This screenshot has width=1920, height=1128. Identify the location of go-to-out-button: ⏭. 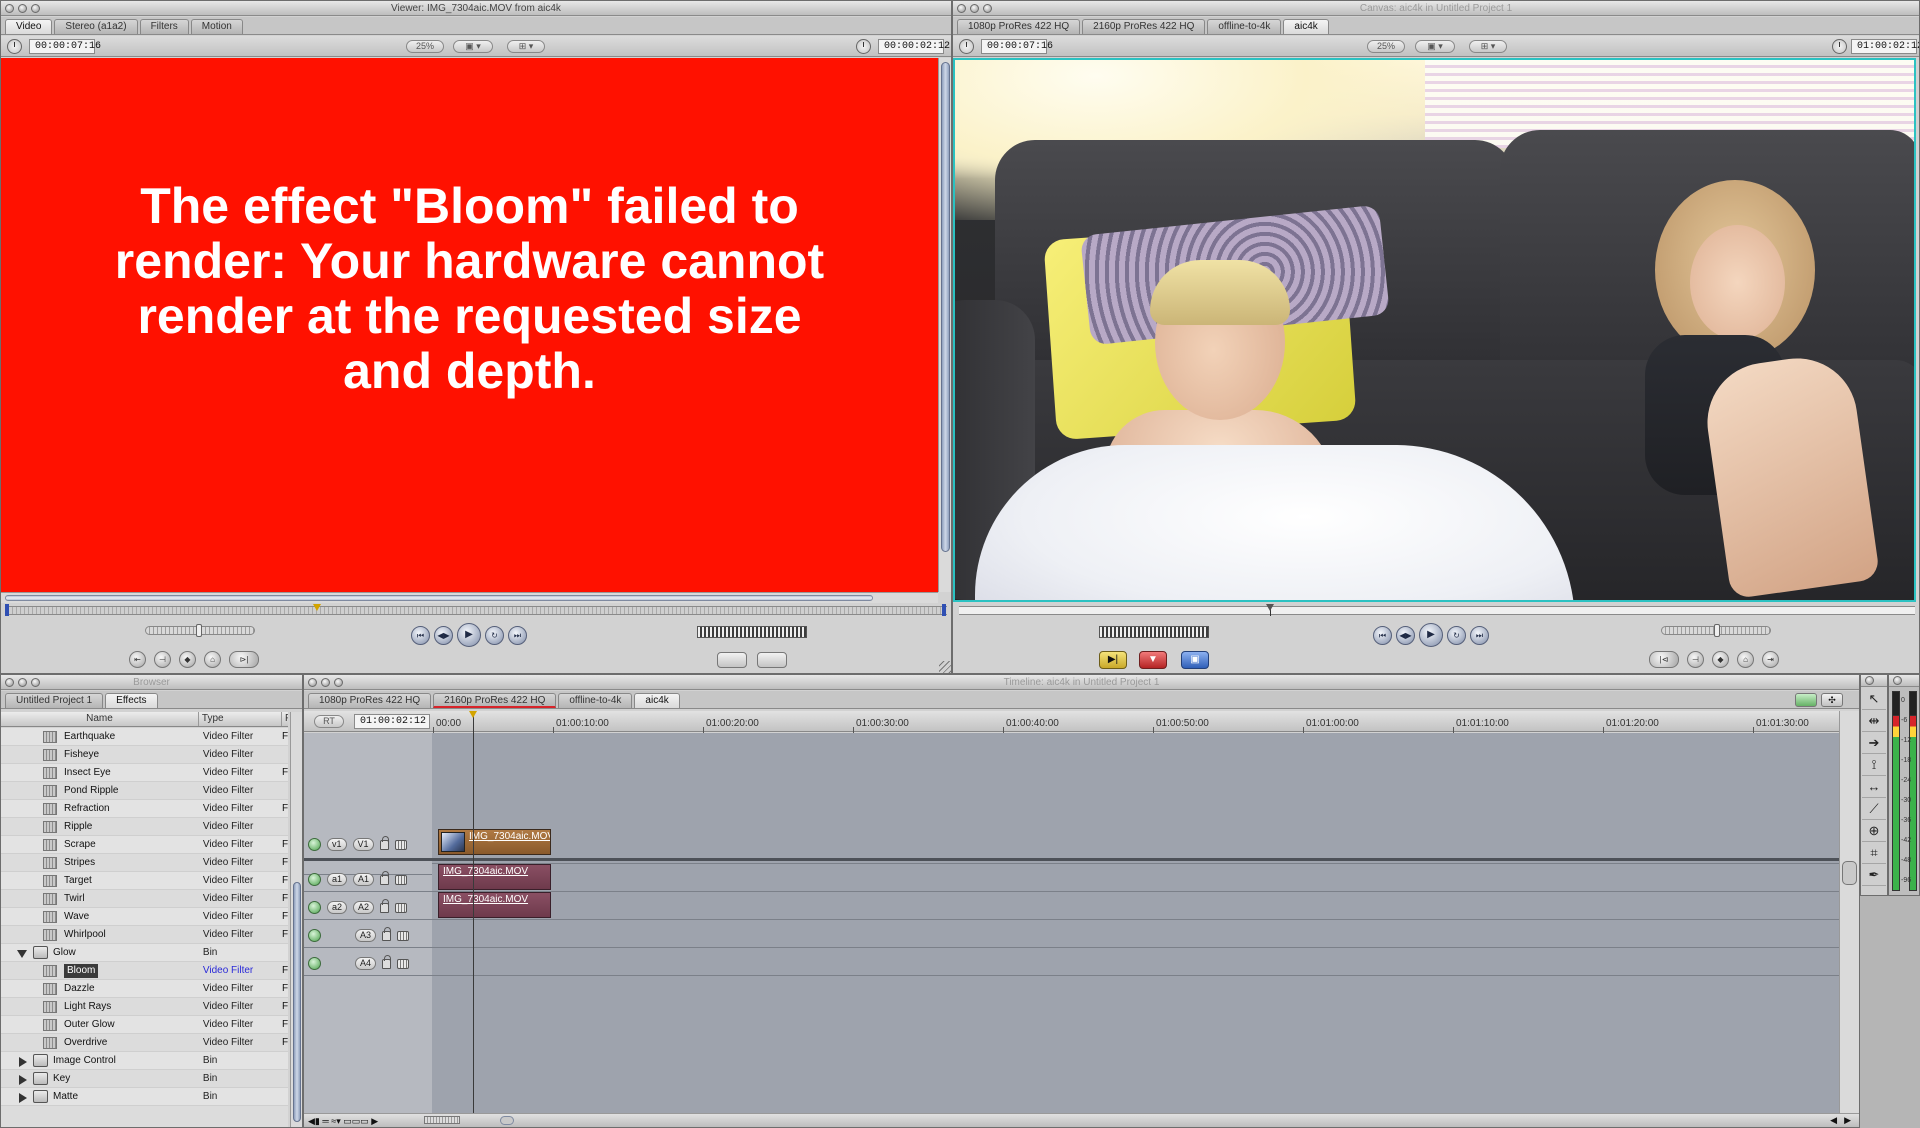
(517, 635).